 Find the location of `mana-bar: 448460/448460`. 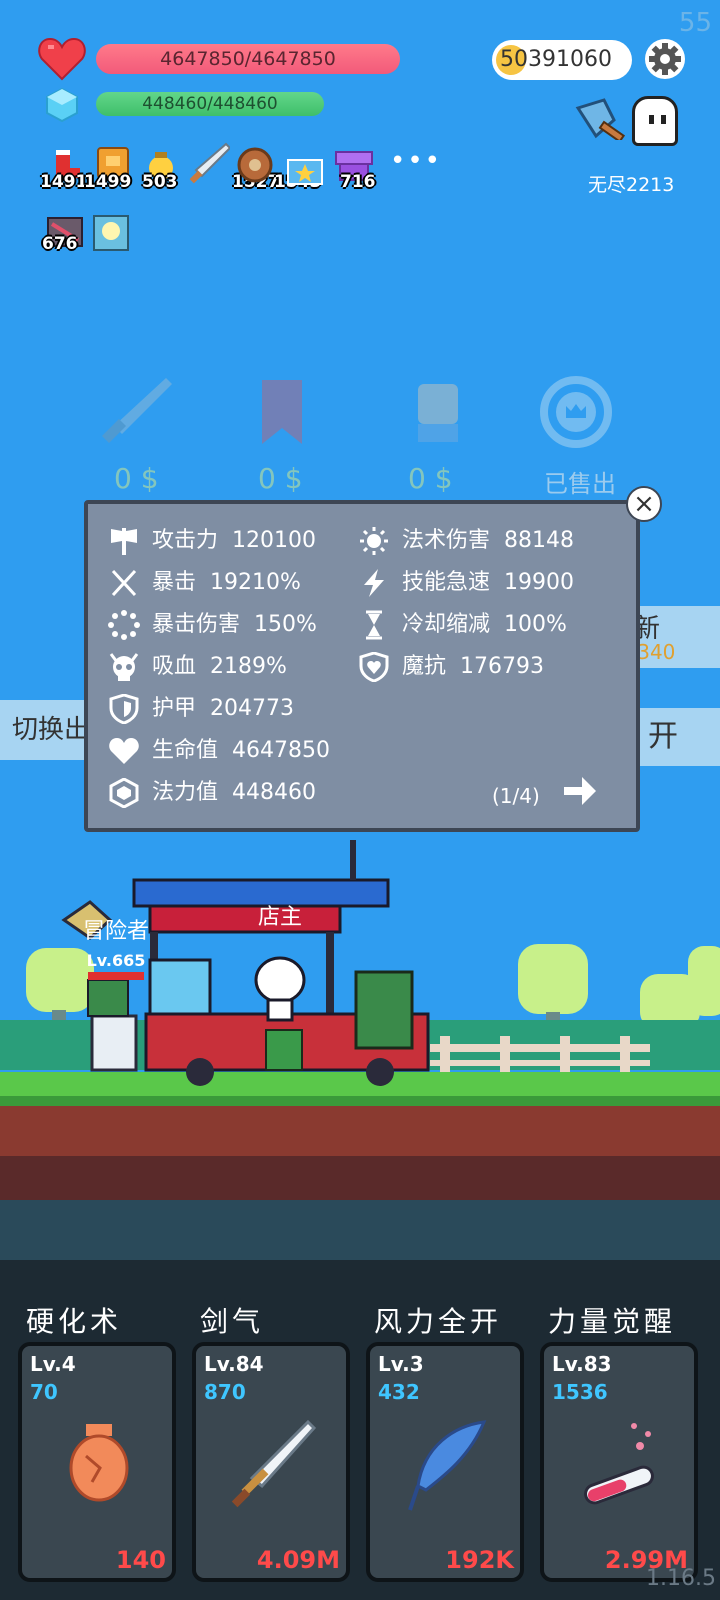

mana-bar: 448460/448460 is located at coordinates (210, 104).